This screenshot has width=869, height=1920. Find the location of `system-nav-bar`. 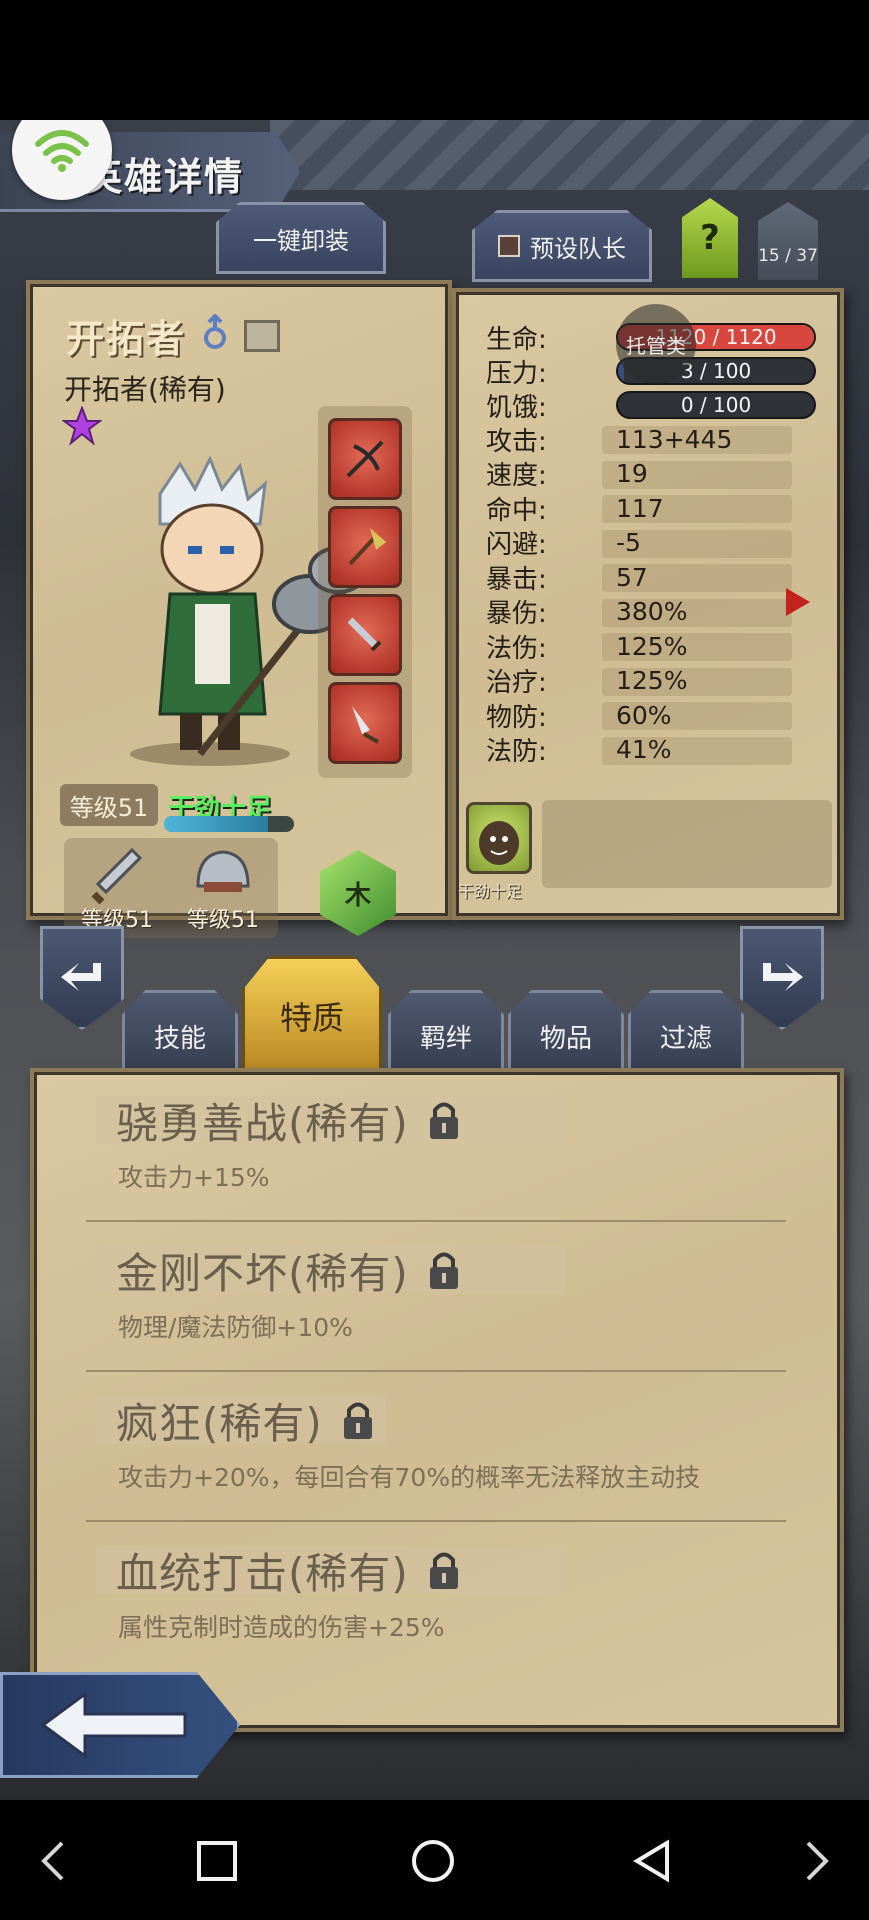

system-nav-bar is located at coordinates (434, 1860).